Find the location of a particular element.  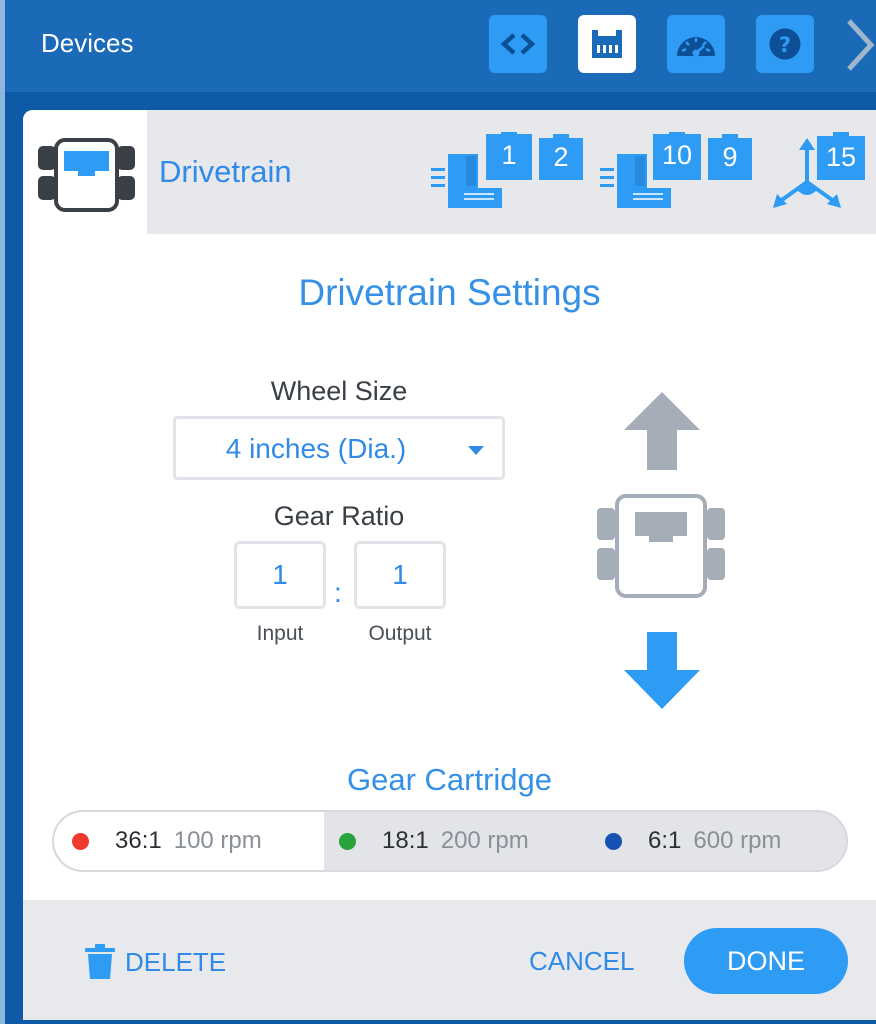

arrow-down-icon is located at coordinates (662, 670).